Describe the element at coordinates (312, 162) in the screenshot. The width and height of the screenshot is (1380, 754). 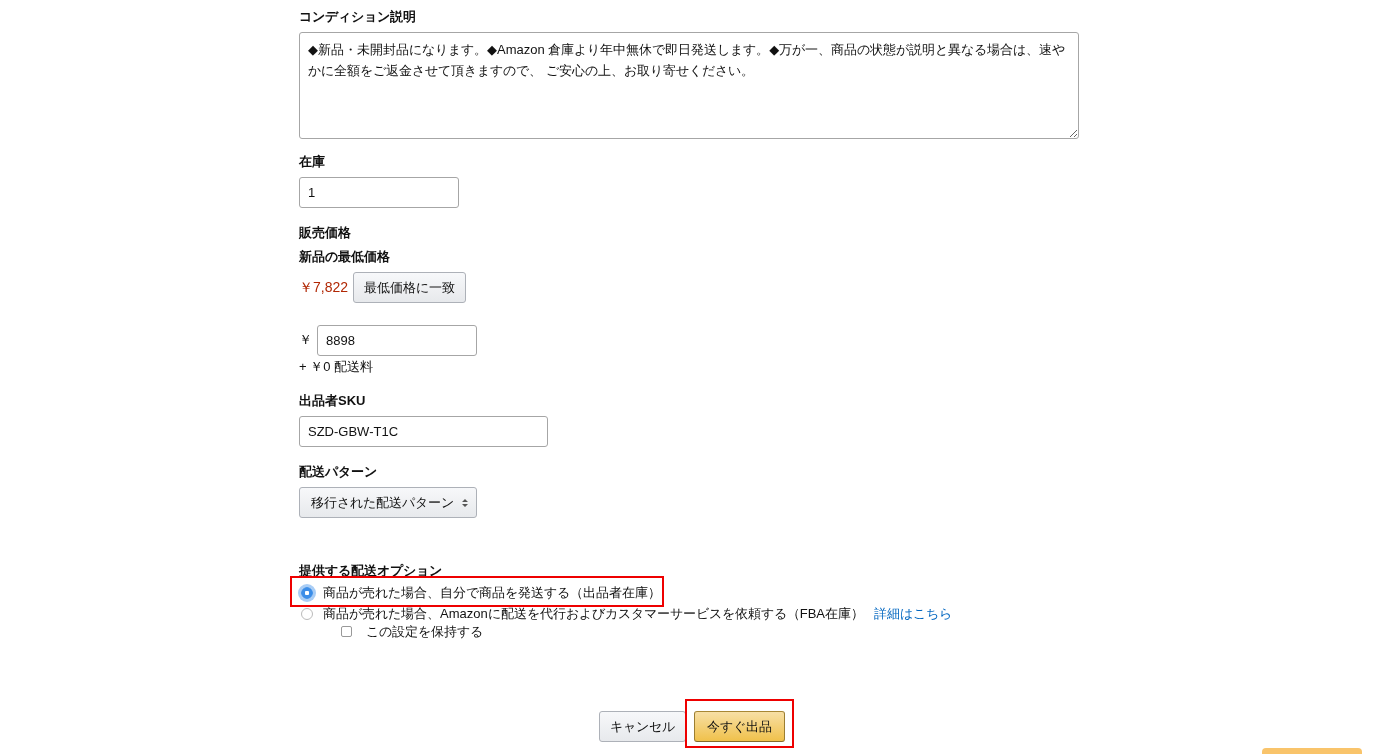
I see `field-label: 在庫` at that location.